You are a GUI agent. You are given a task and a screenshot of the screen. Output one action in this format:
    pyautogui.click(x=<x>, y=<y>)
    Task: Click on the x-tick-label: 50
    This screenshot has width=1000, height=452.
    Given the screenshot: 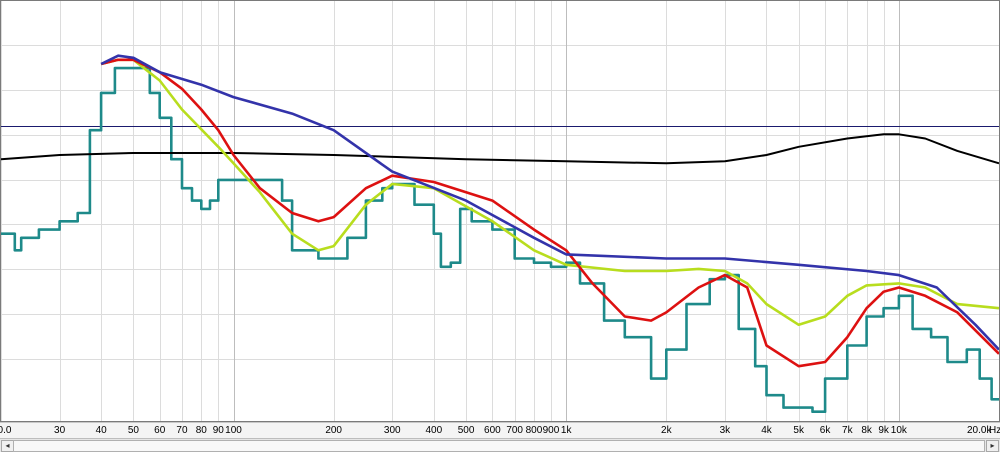 What is the action you would take?
    pyautogui.click(x=133, y=430)
    